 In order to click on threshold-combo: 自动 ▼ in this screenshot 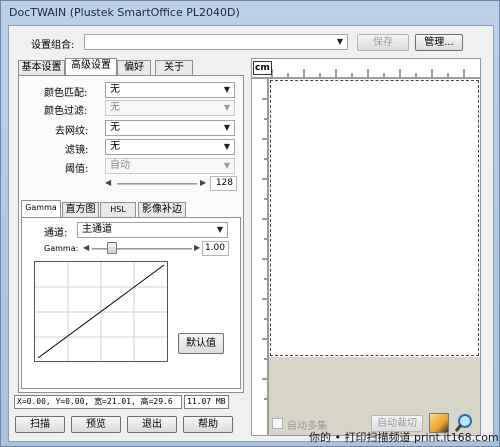, I will do `click(170, 166)`.